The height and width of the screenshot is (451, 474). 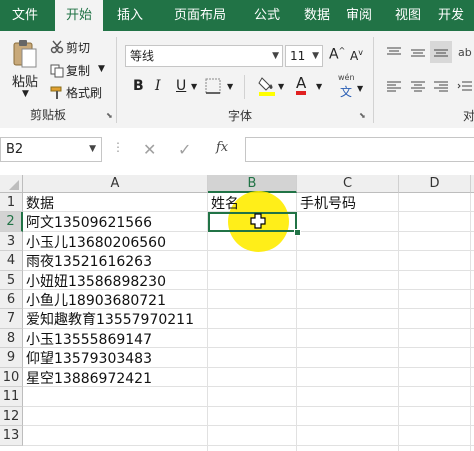 I want to click on tab-file: 文件, so click(x=25, y=15).